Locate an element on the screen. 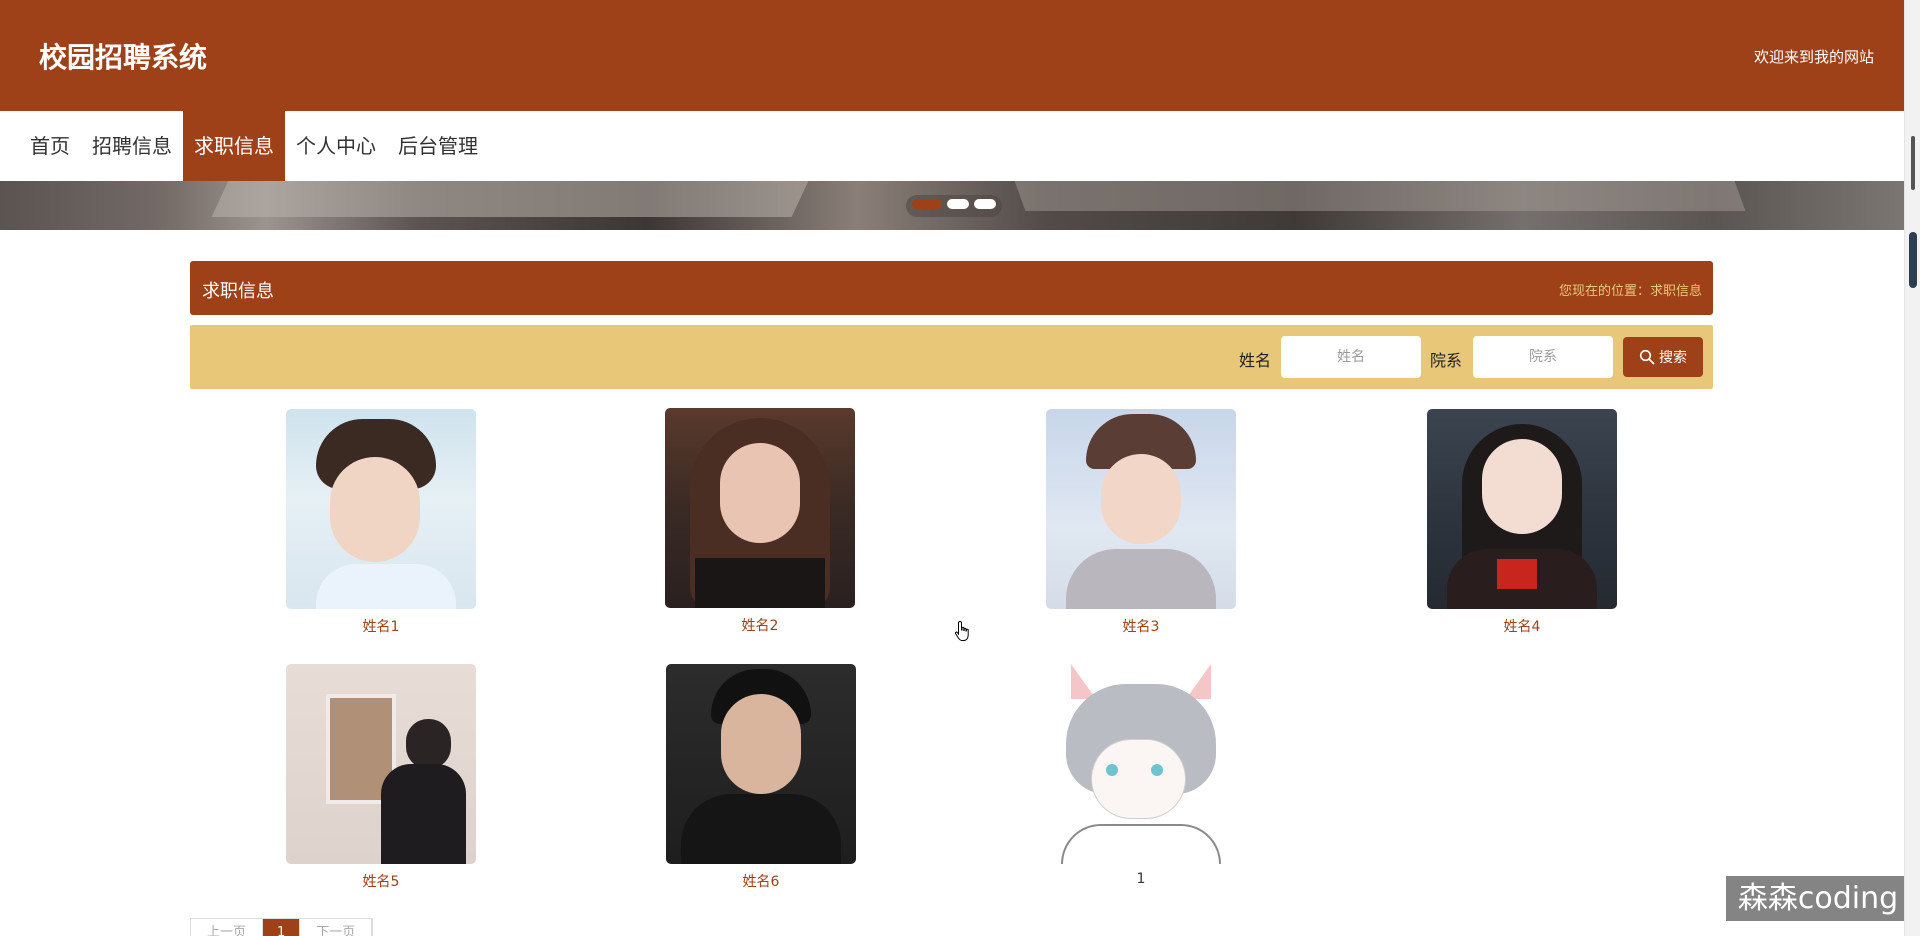 The width and height of the screenshot is (1920, 936). card-name: 姓名6 is located at coordinates (761, 881).